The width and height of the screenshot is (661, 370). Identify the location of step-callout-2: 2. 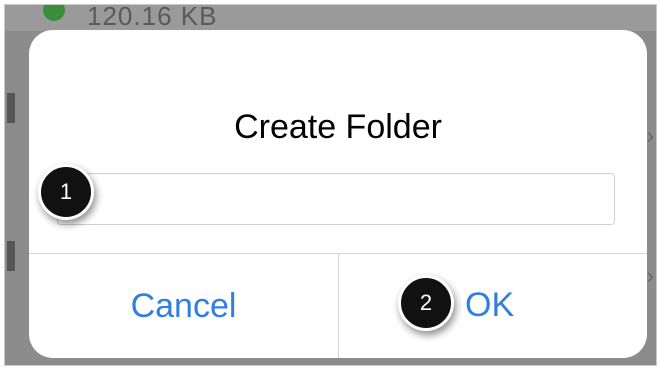
(426, 303).